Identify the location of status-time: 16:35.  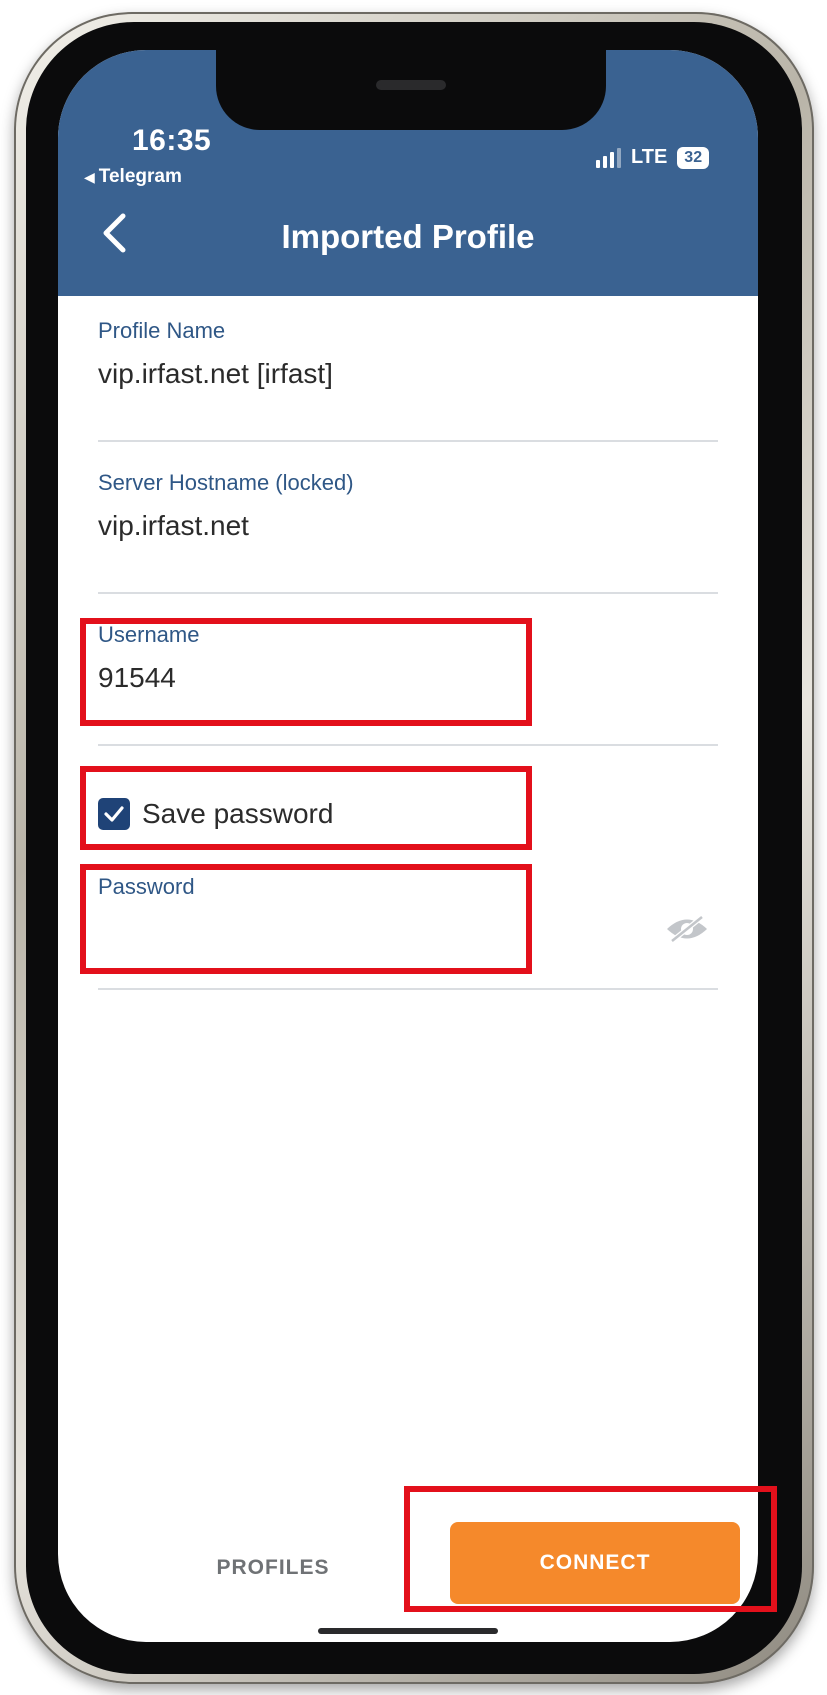
(172, 140).